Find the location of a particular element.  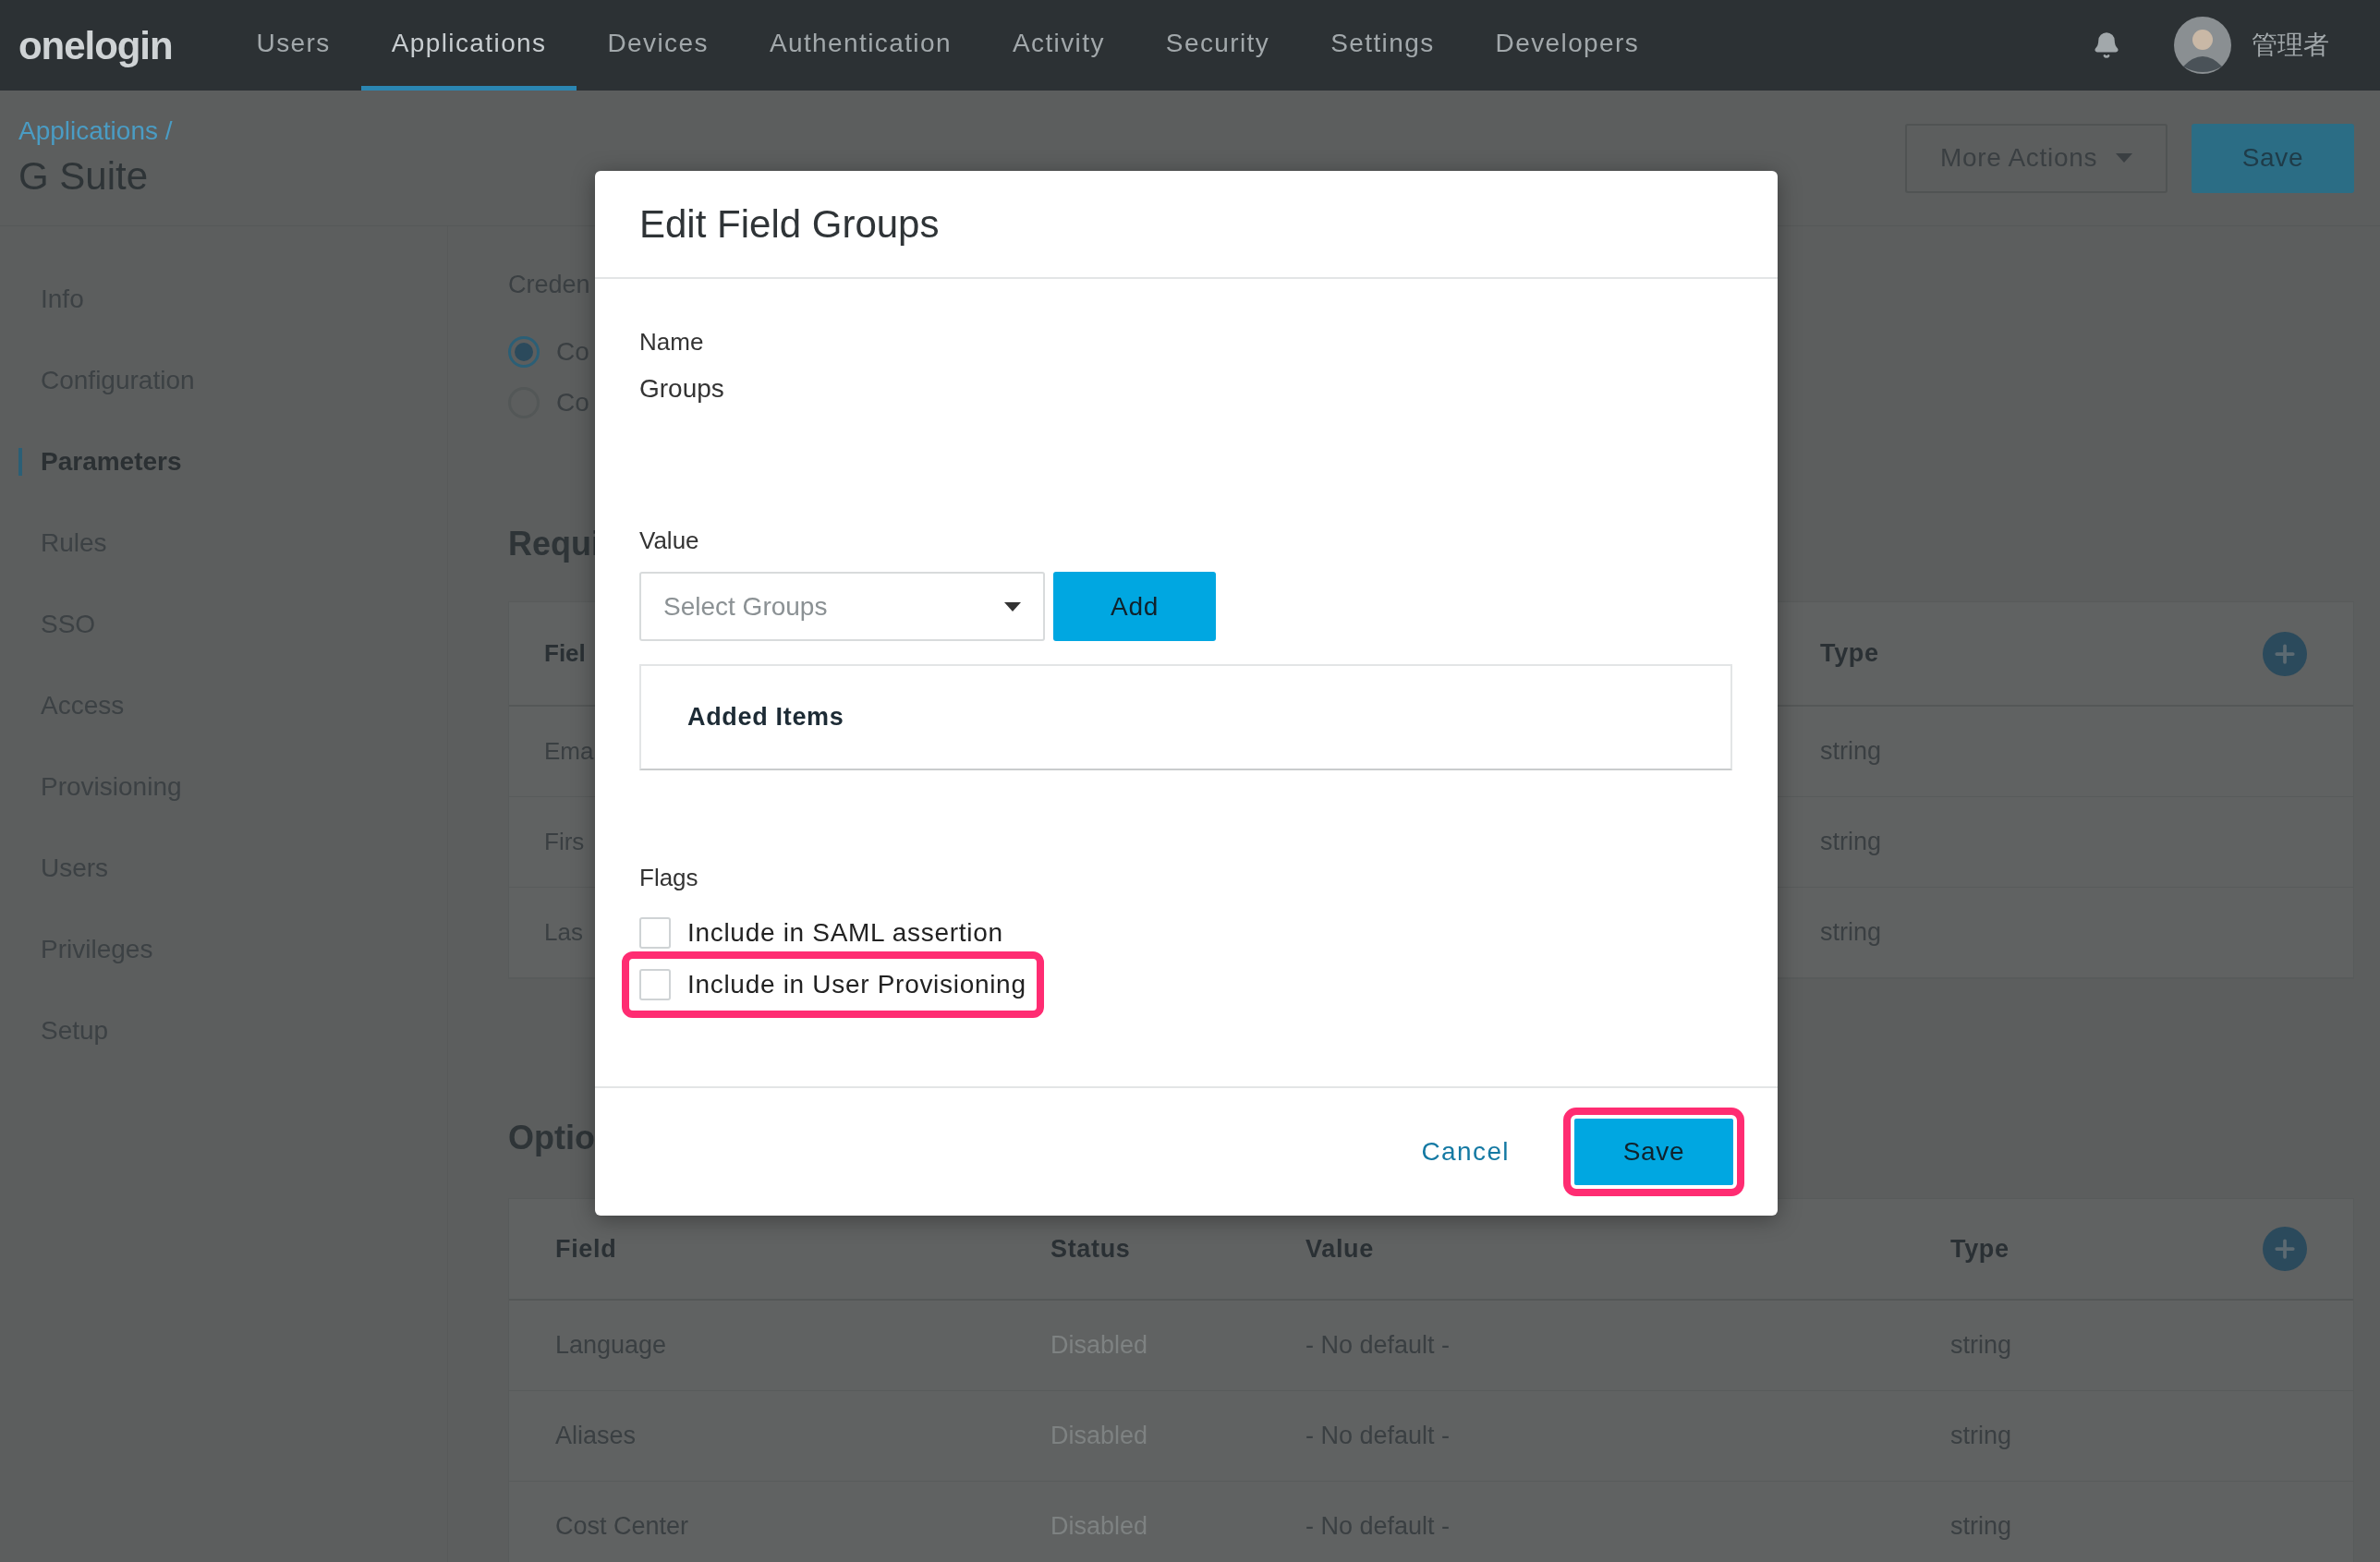

user-name: 管理者 is located at coordinates (2290, 45).